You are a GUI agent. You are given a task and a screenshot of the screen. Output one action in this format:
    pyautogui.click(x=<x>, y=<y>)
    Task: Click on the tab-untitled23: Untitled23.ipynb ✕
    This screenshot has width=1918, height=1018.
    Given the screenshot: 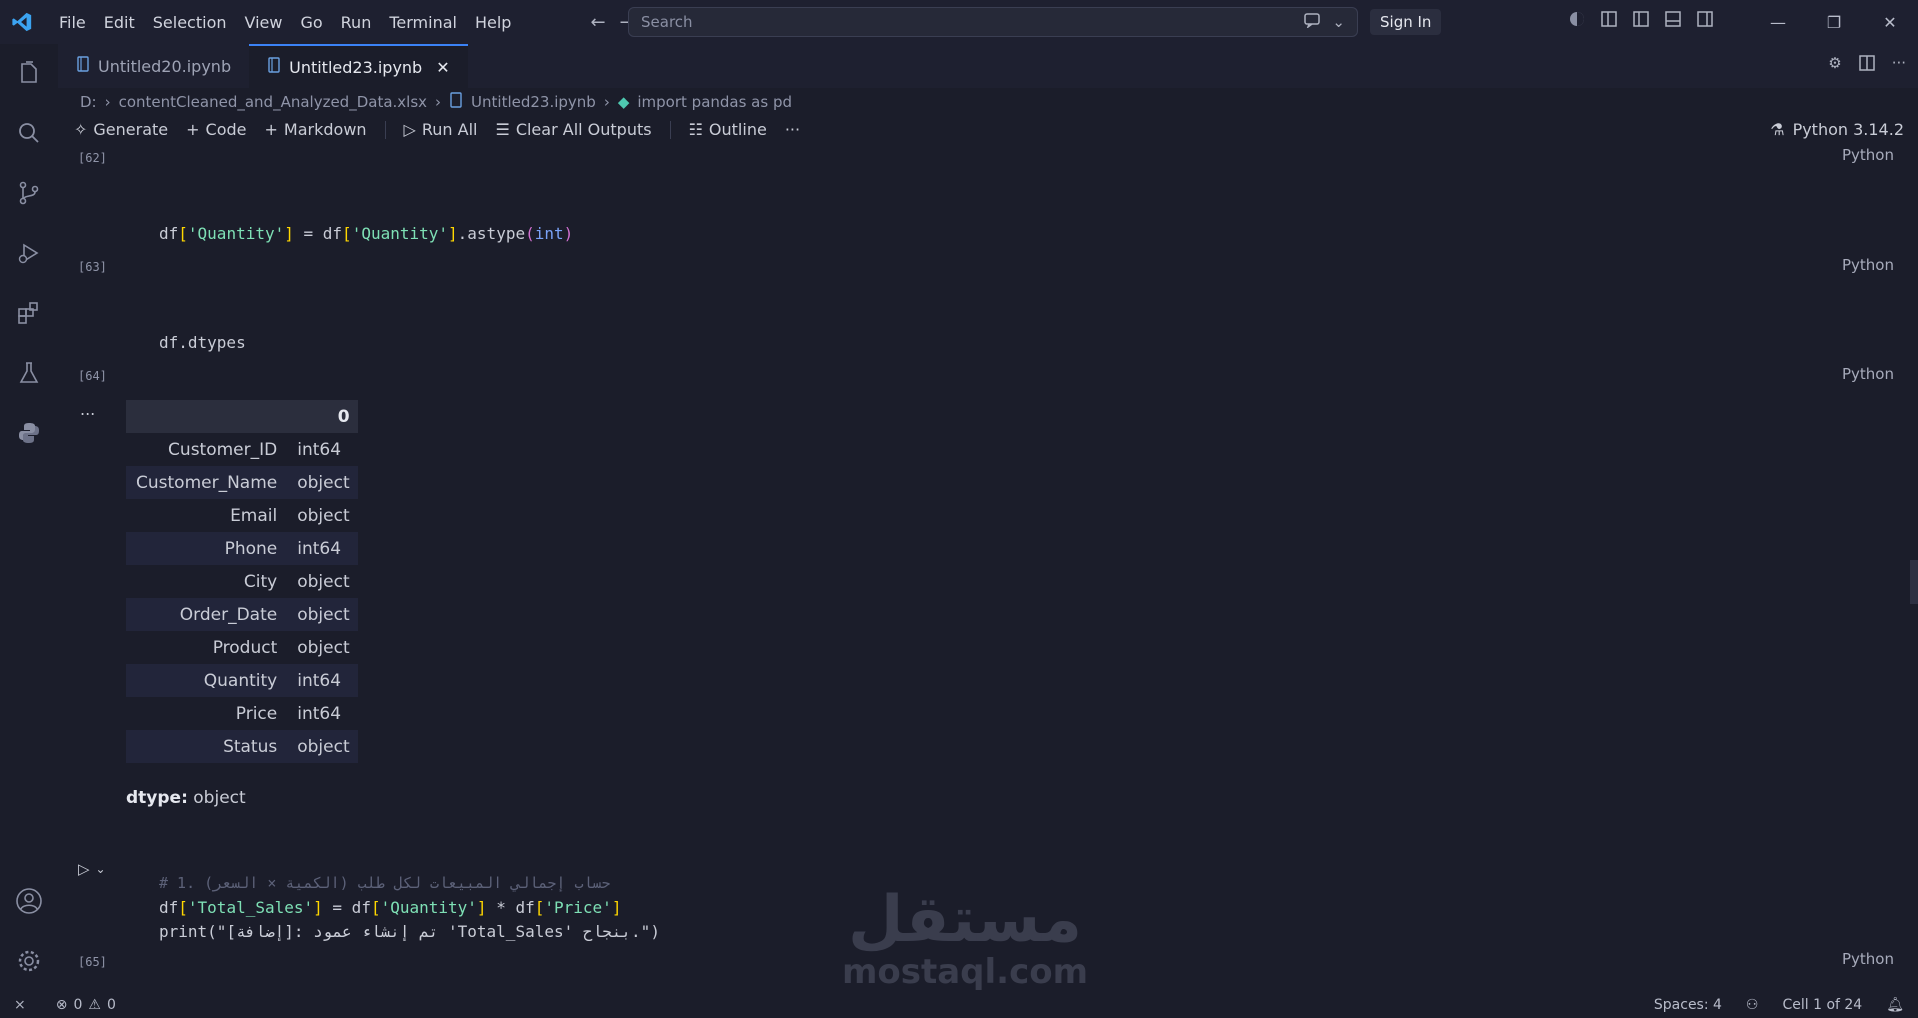 What is the action you would take?
    pyautogui.click(x=358, y=66)
    